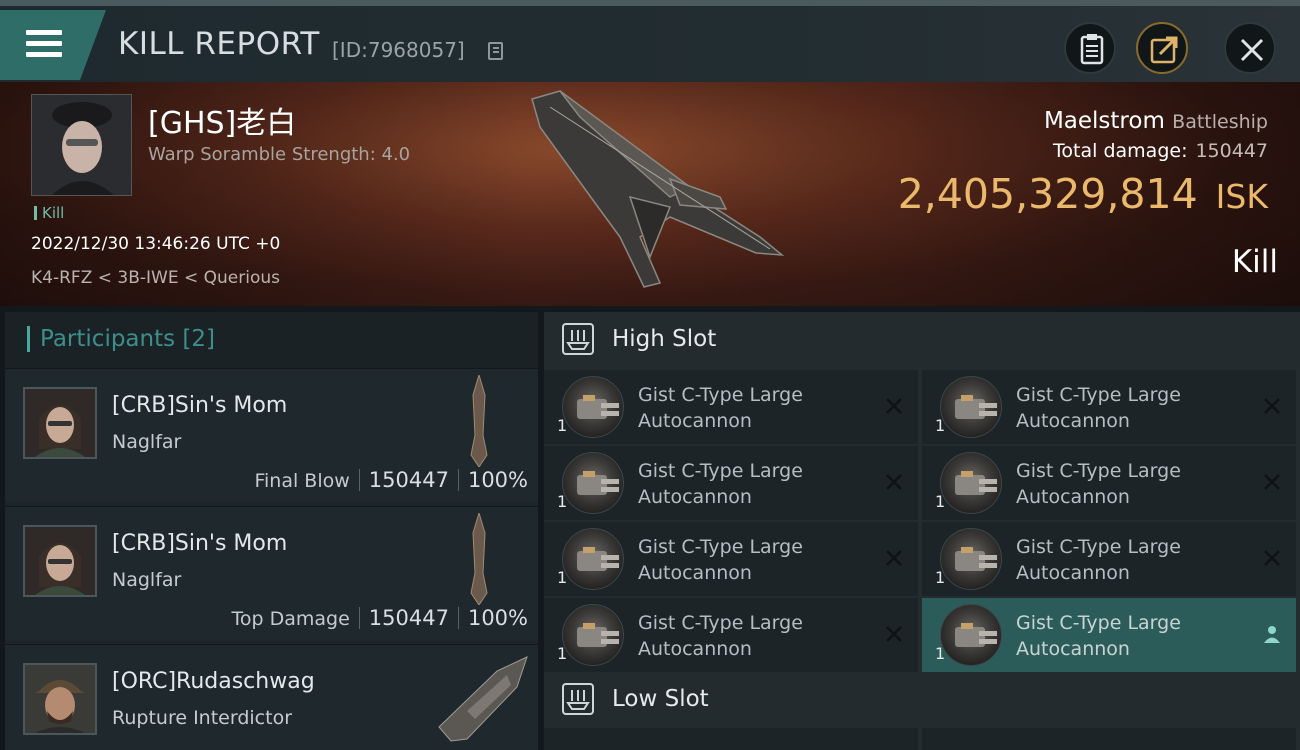 Image resolution: width=1300 pixels, height=750 pixels. What do you see at coordinates (495, 51) in the screenshot?
I see `copy-id-icon` at bounding box center [495, 51].